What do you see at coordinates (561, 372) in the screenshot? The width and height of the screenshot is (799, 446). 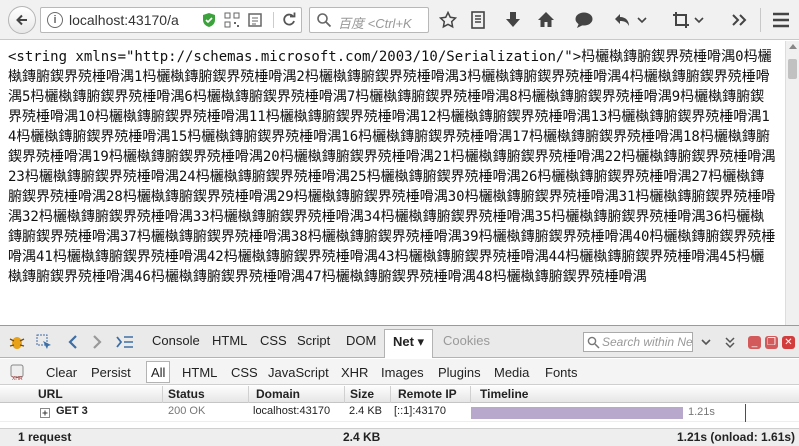 I see `filter-fonts: Fonts` at bounding box center [561, 372].